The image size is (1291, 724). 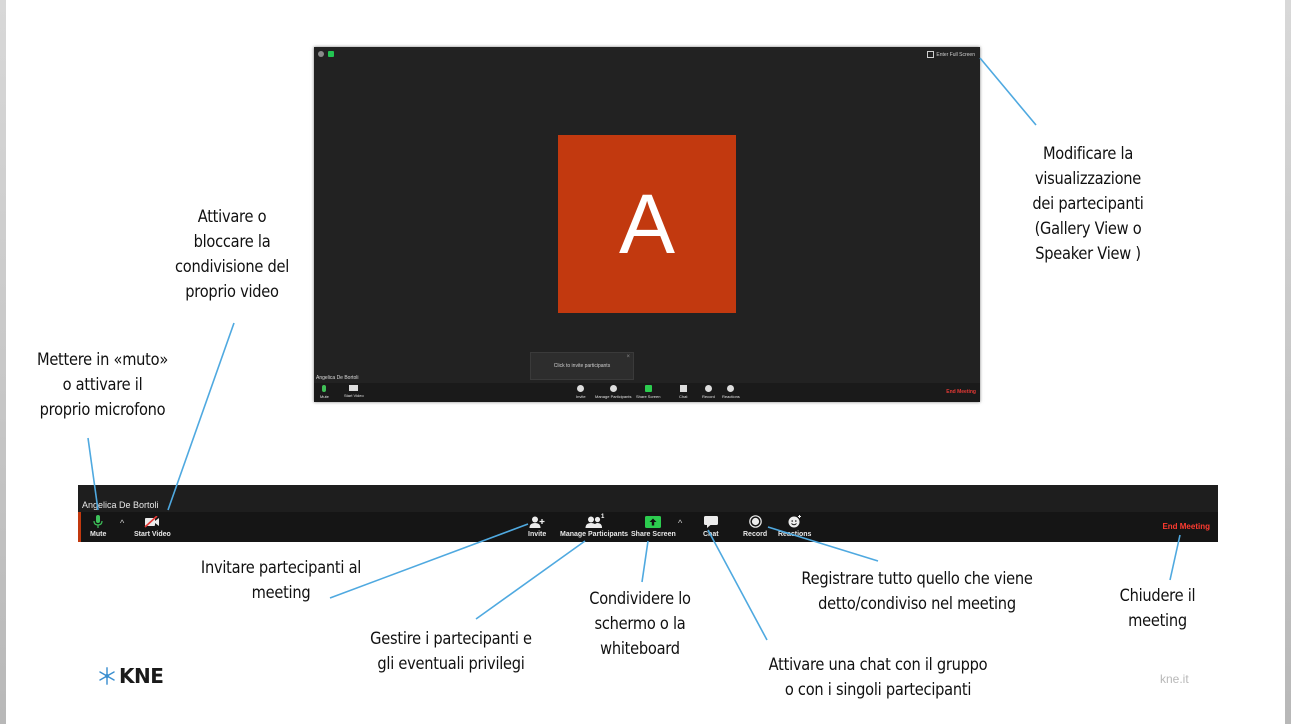 What do you see at coordinates (1175, 557) in the screenshot?
I see `connector-end` at bounding box center [1175, 557].